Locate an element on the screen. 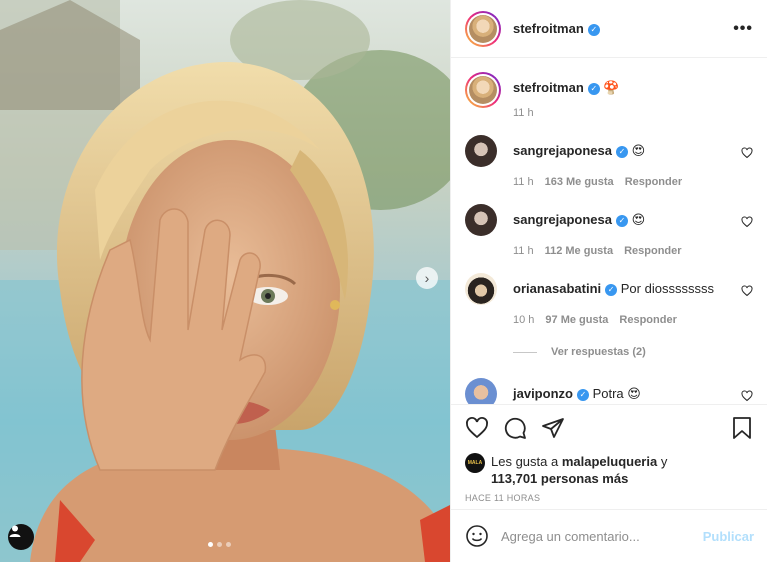  comment-row: javiponzo ✓ Potra 😍 is located at coordinates (609, 391).